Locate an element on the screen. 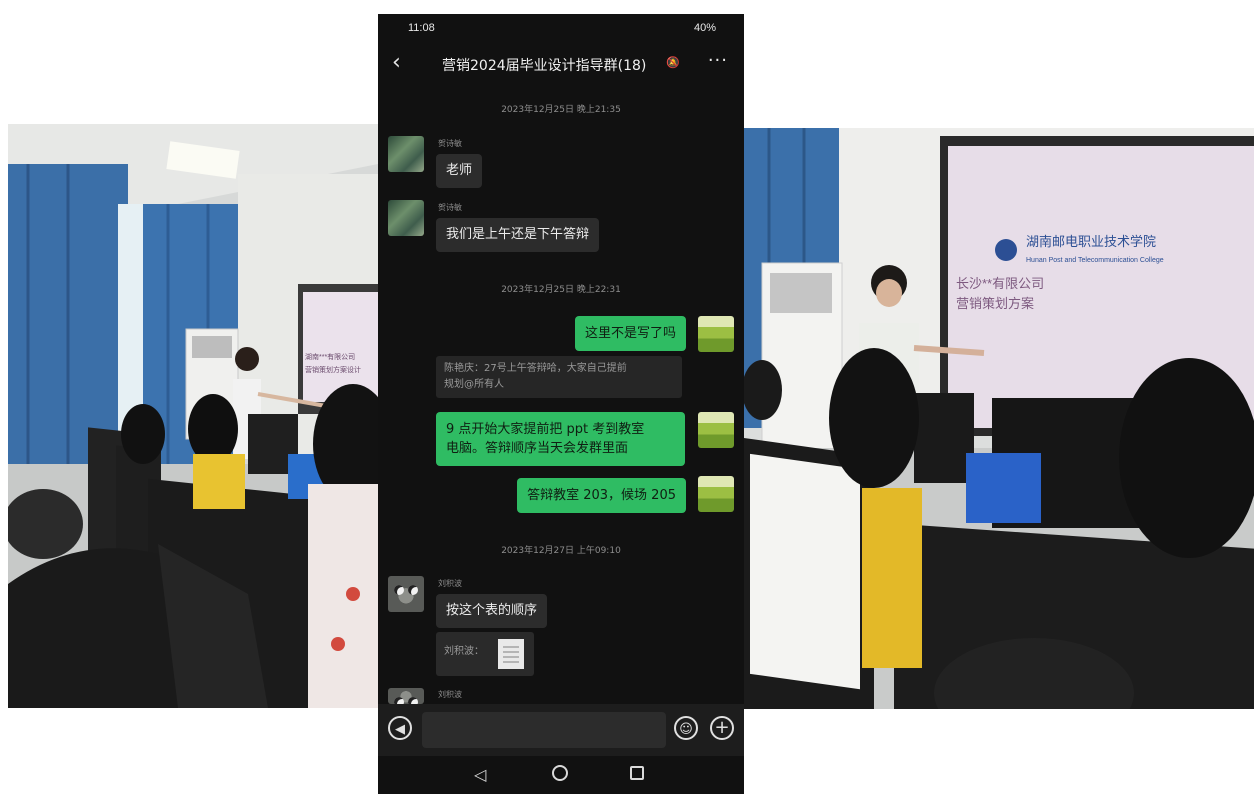 The image size is (1254, 794). emoji-icon: ☺ is located at coordinates (686, 728).